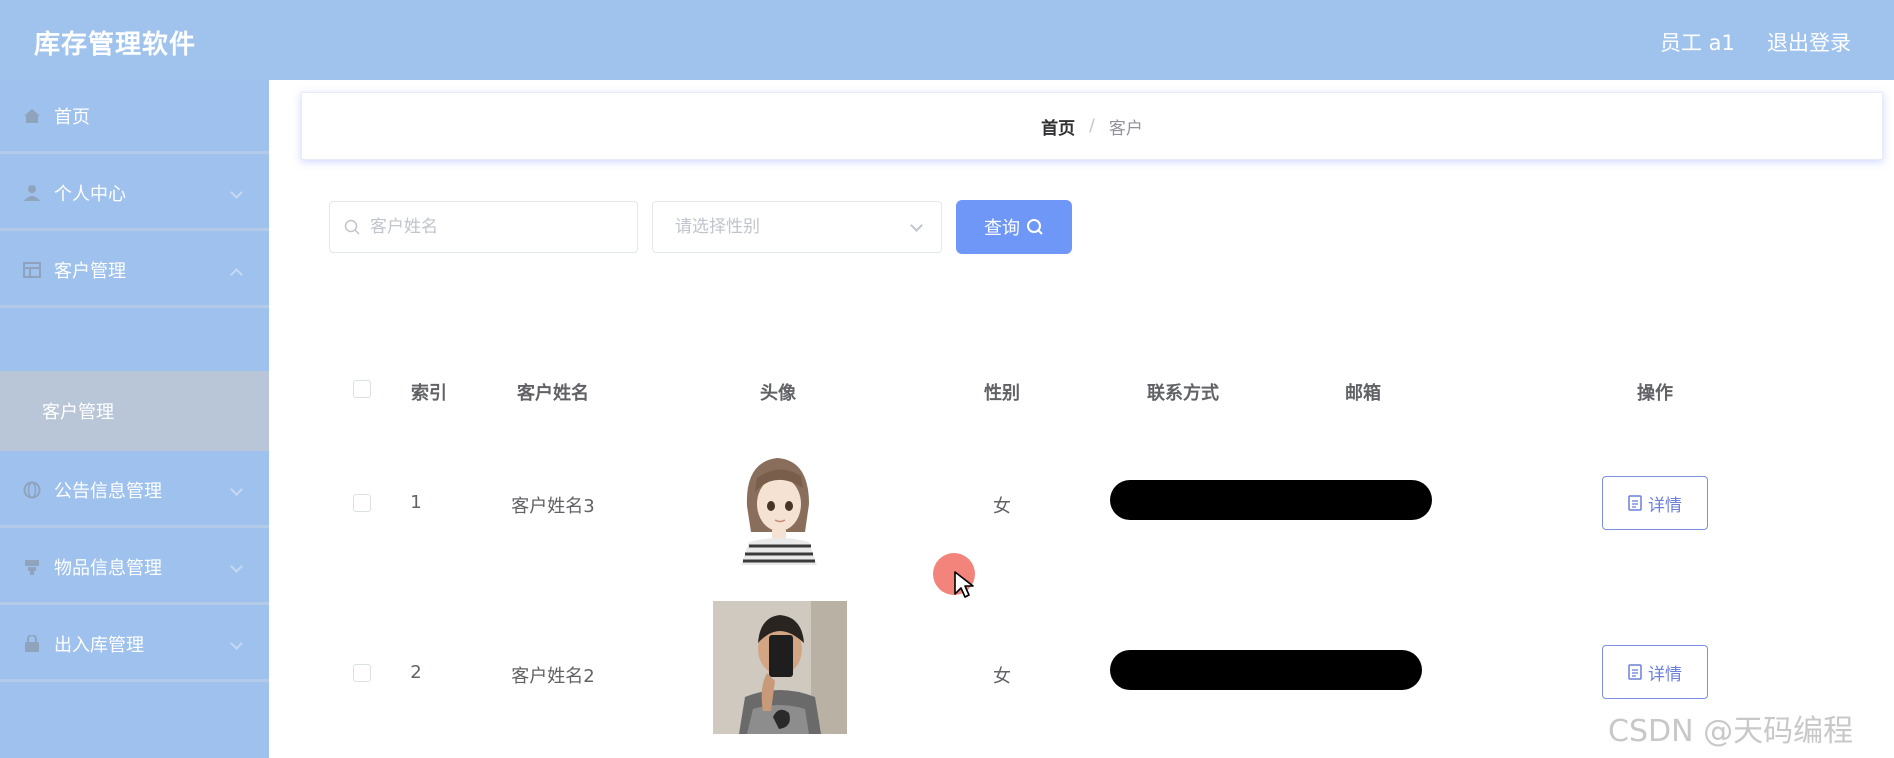 This screenshot has height=758, width=1894. What do you see at coordinates (1058, 126) in the screenshot?
I see `breadcrumb-home: 首页` at bounding box center [1058, 126].